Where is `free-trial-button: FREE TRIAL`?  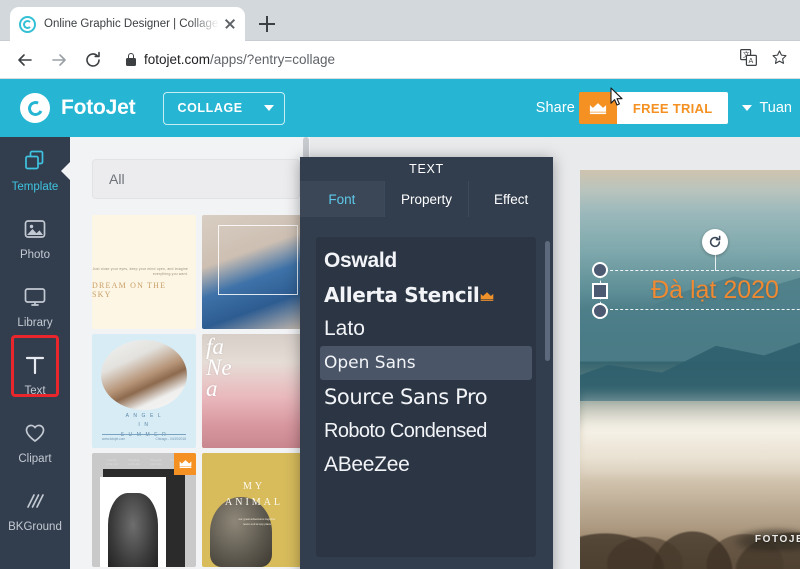
free-trial-button: FREE TRIAL is located at coordinates (653, 108).